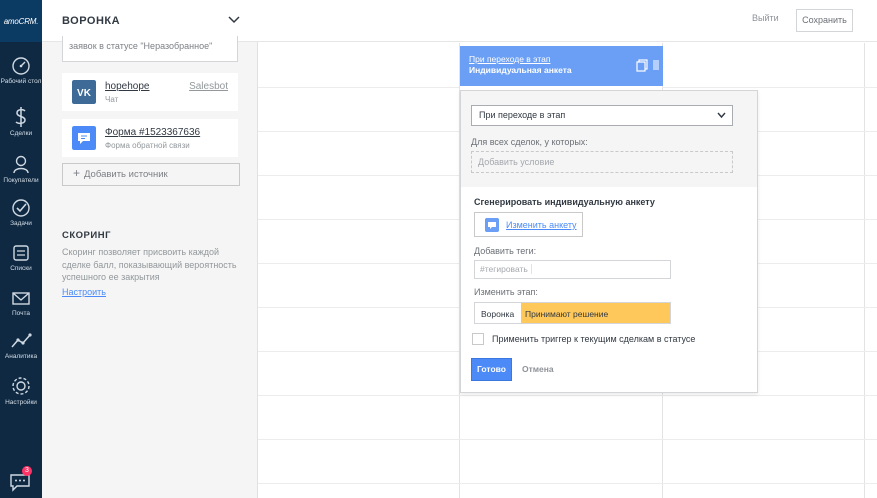 The image size is (877, 498). What do you see at coordinates (21, 253) in the screenshot?
I see `lists-icon` at bounding box center [21, 253].